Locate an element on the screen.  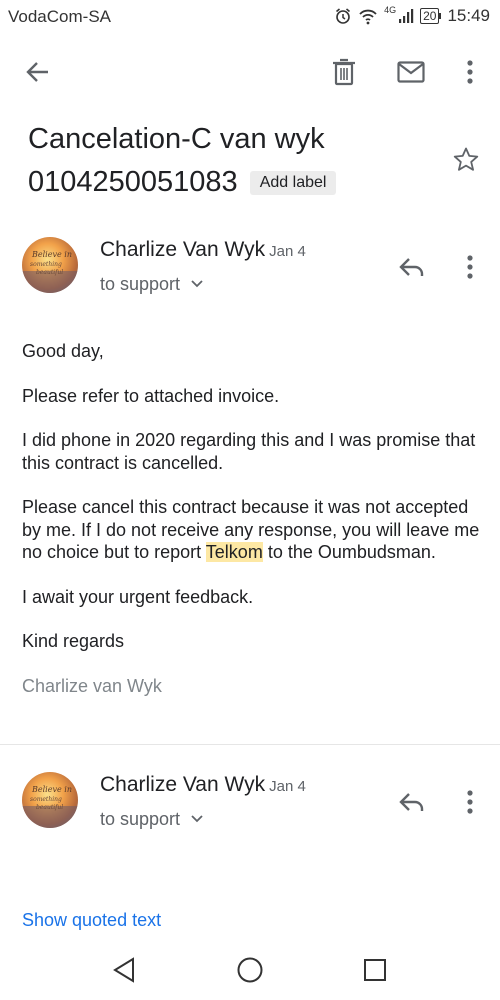
message-divider is located at coordinates (250, 744).